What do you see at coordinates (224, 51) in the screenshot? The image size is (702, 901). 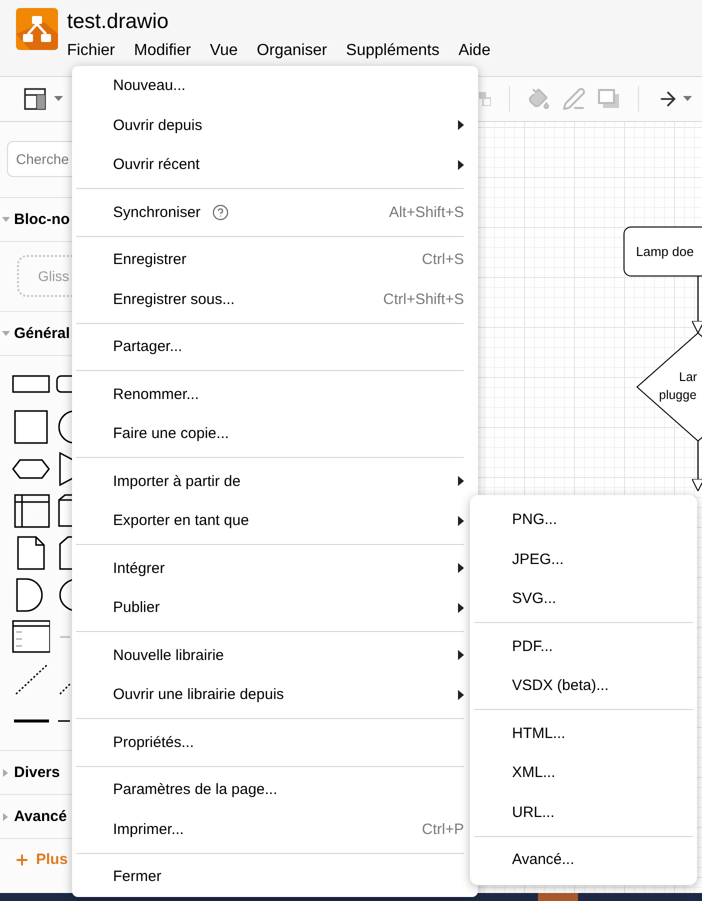 I see `menu-bar-item: Vue` at bounding box center [224, 51].